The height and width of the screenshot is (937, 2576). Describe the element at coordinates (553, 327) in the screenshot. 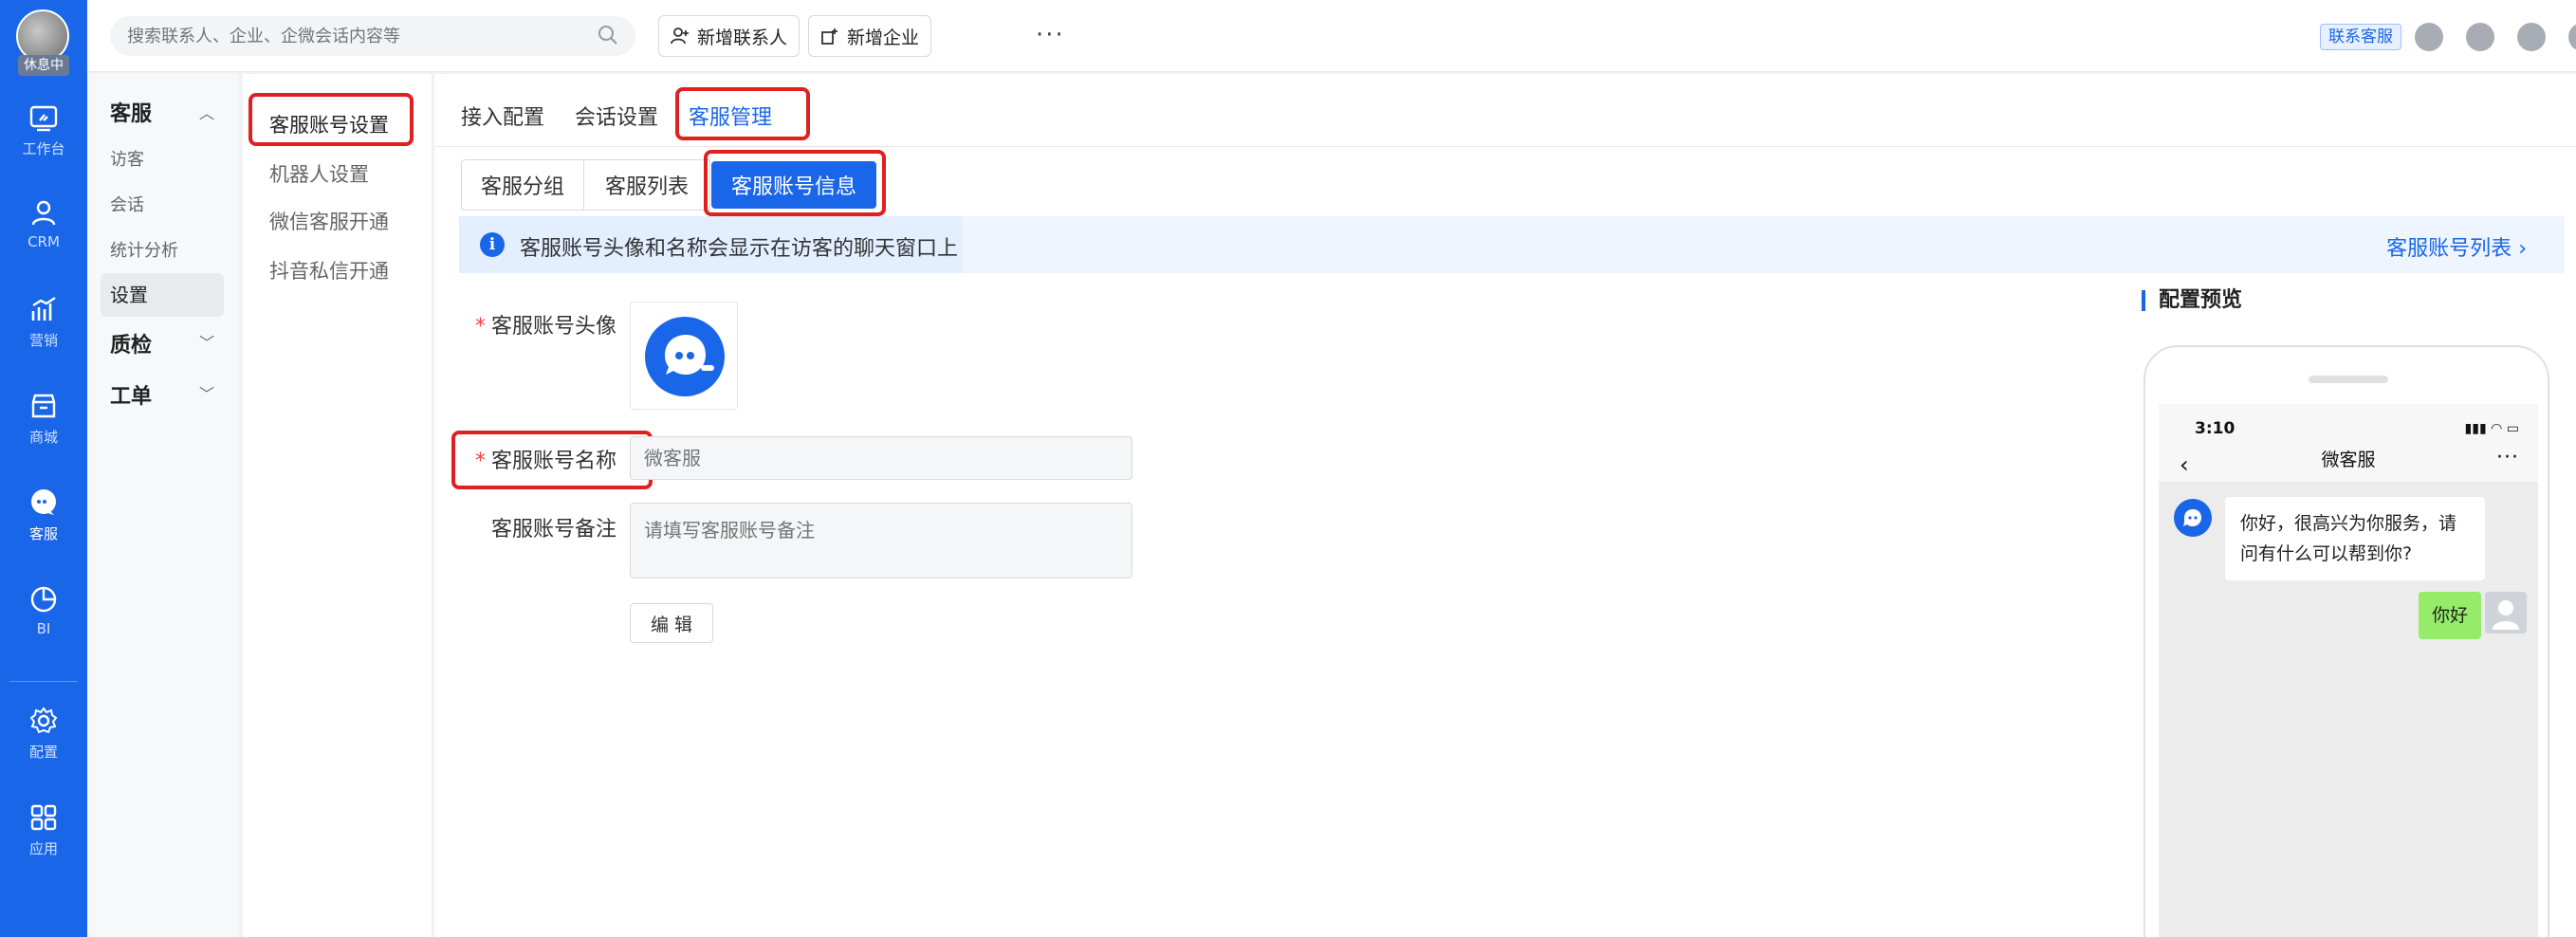

I see `avatar-label-text: 客服账号头像` at that location.